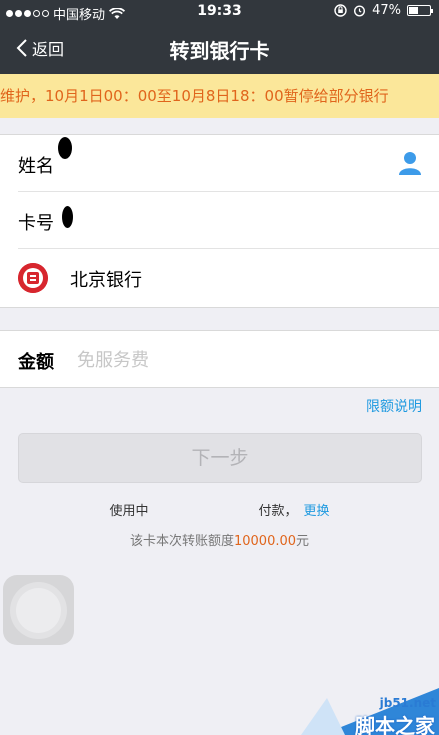 The image size is (439, 735). What do you see at coordinates (228, 163) in the screenshot?
I see `name-row: 姓名` at bounding box center [228, 163].